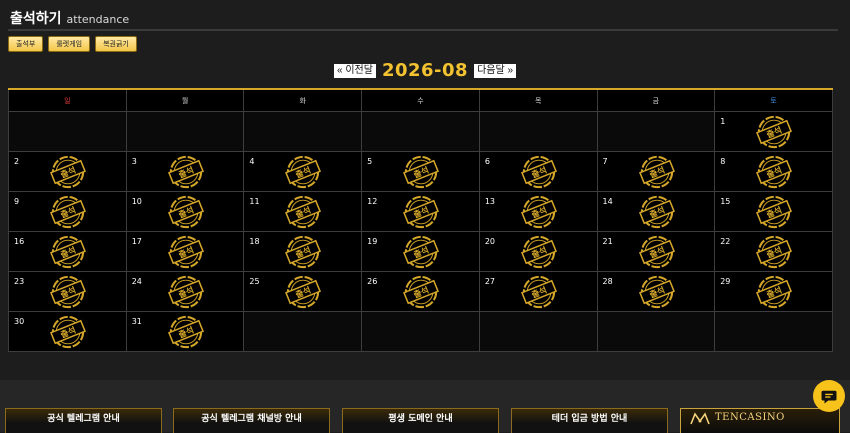 The width and height of the screenshot is (850, 433). Describe the element at coordinates (489, 241) in the screenshot. I see `day-number: 20` at that location.